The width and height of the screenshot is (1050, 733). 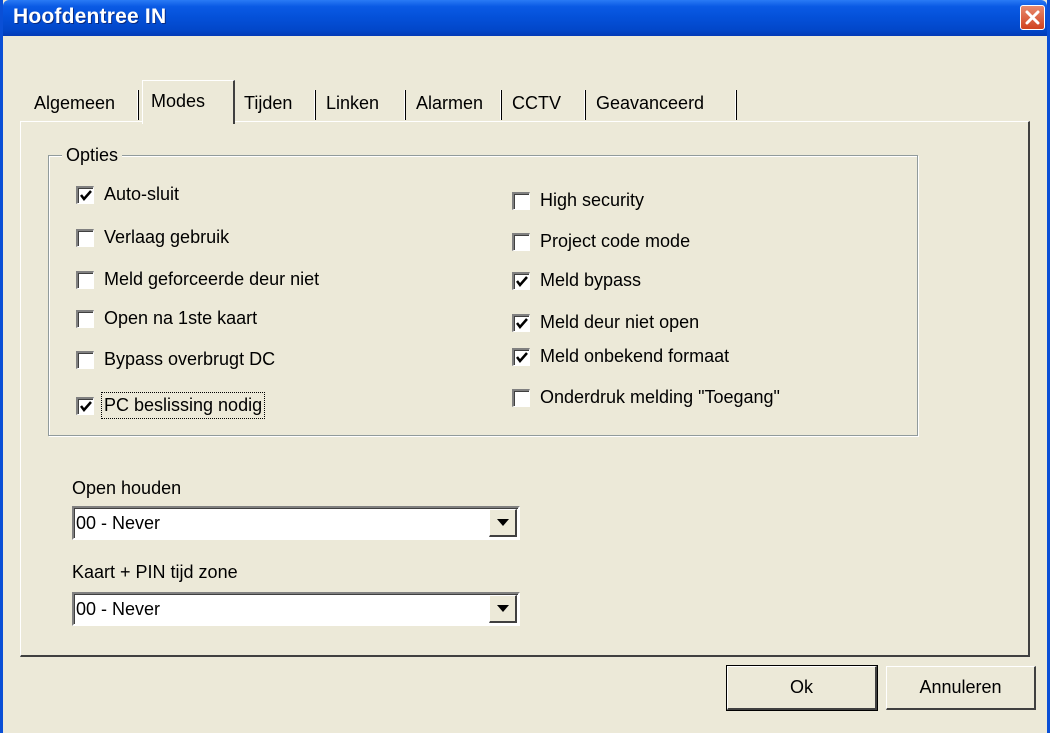 What do you see at coordinates (449, 103) in the screenshot?
I see `tab-alarmen: Alarmen` at bounding box center [449, 103].